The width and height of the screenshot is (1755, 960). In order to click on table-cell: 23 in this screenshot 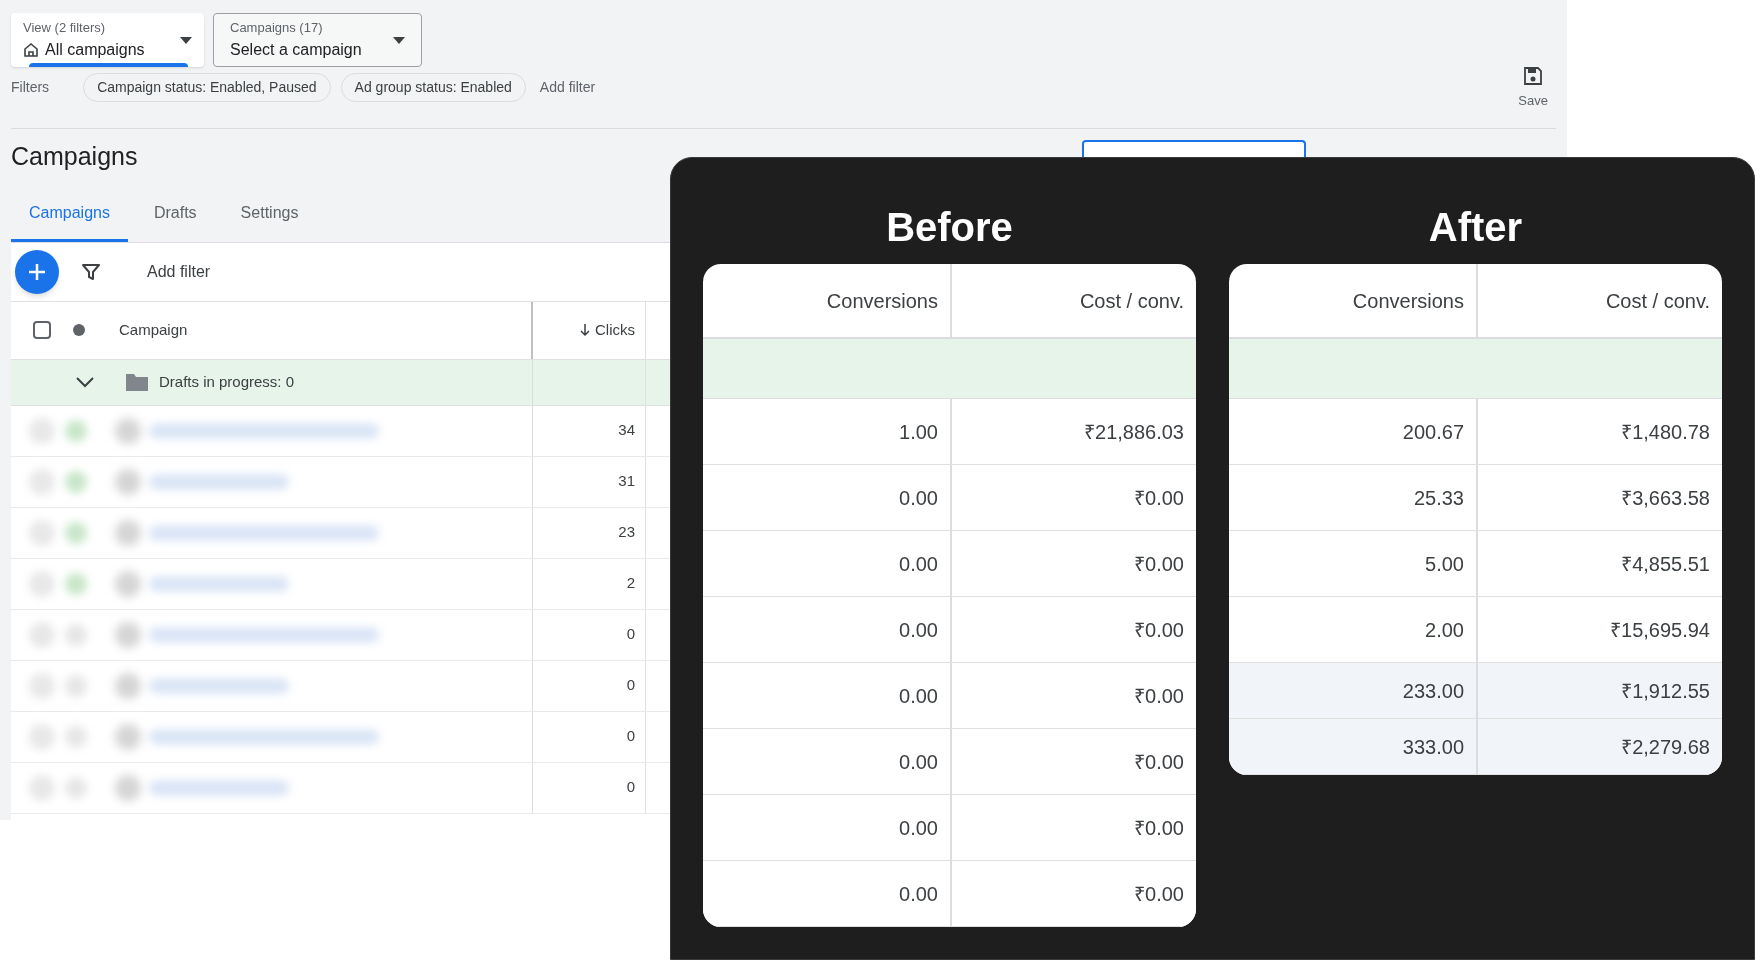, I will do `click(589, 532)`.